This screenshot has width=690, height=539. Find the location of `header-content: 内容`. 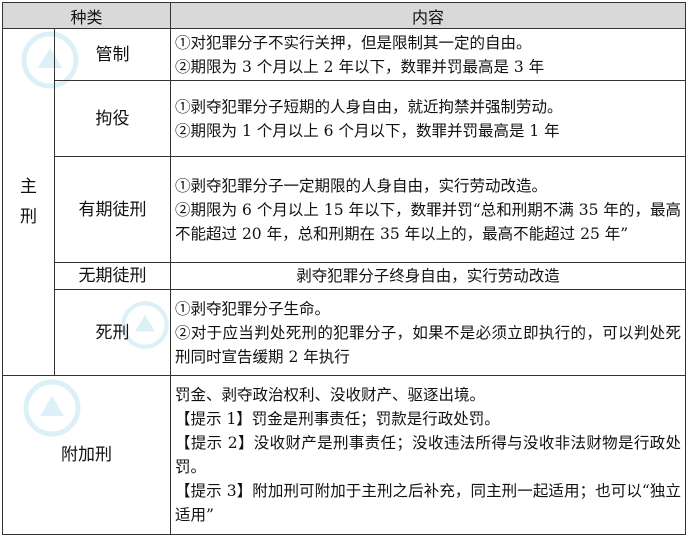

header-content: 内容 is located at coordinates (428, 15).